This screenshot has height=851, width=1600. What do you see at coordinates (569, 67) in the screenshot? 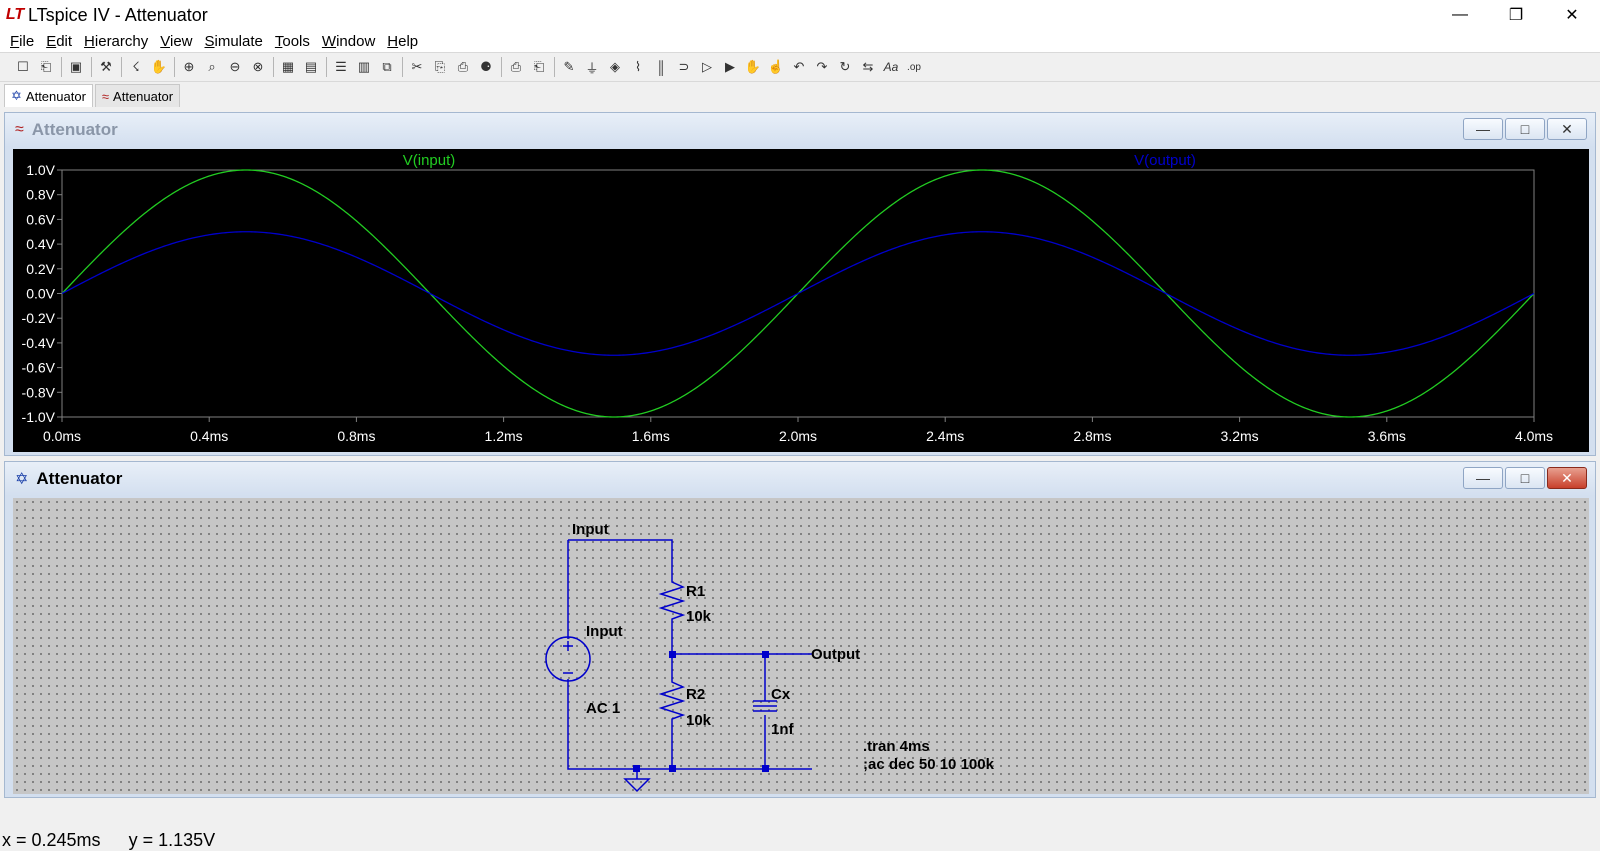
I see `wire-icon: ✎` at bounding box center [569, 67].